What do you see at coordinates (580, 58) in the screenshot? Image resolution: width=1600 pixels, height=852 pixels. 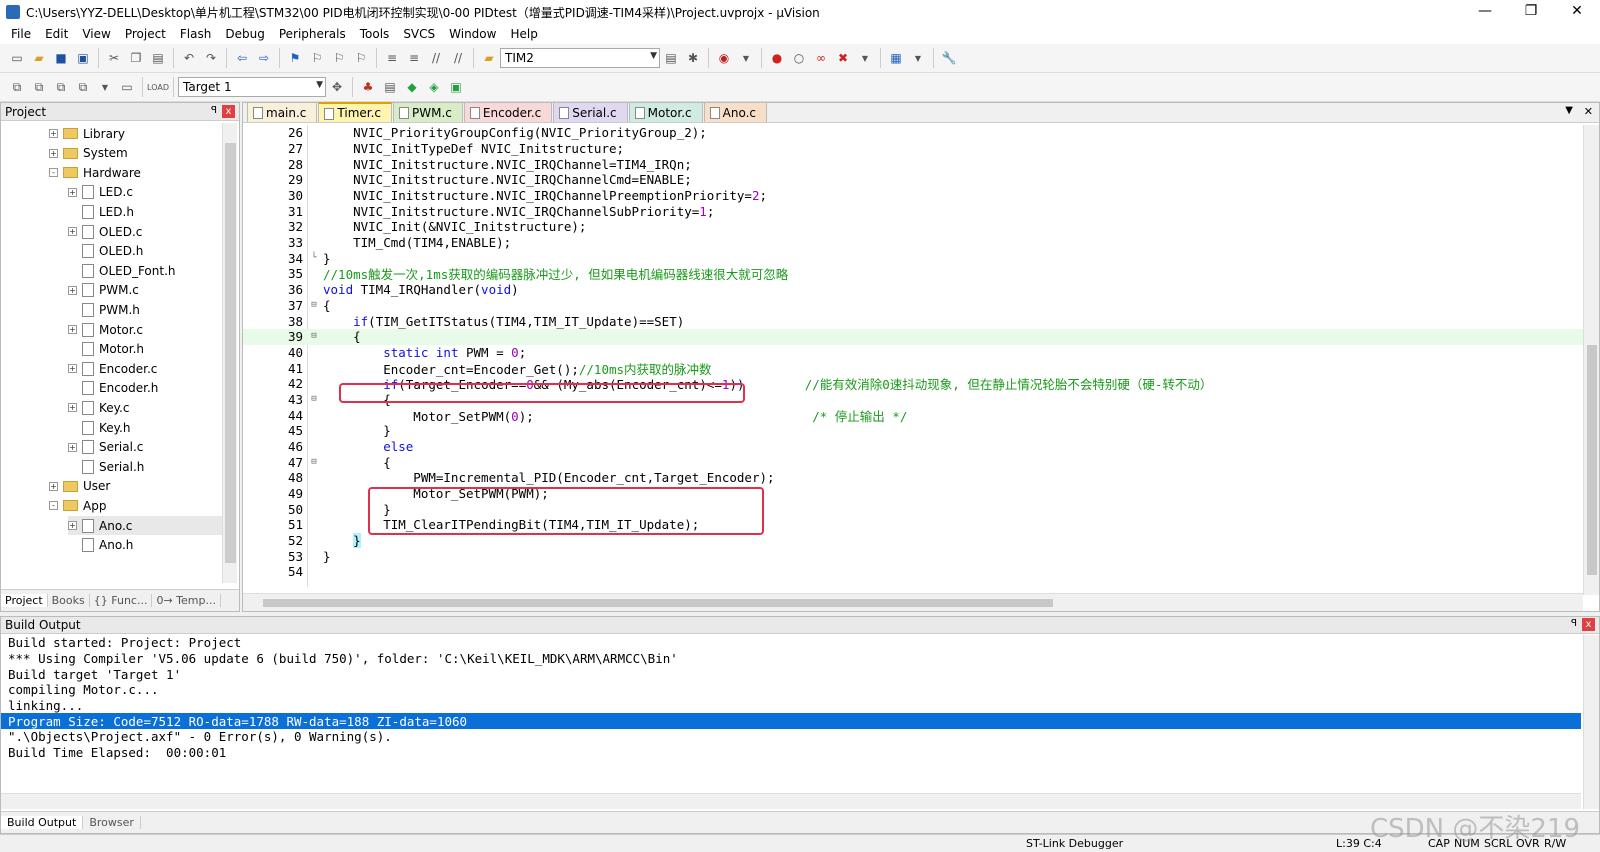 I see `find-combo: TIM2 ▼` at bounding box center [580, 58].